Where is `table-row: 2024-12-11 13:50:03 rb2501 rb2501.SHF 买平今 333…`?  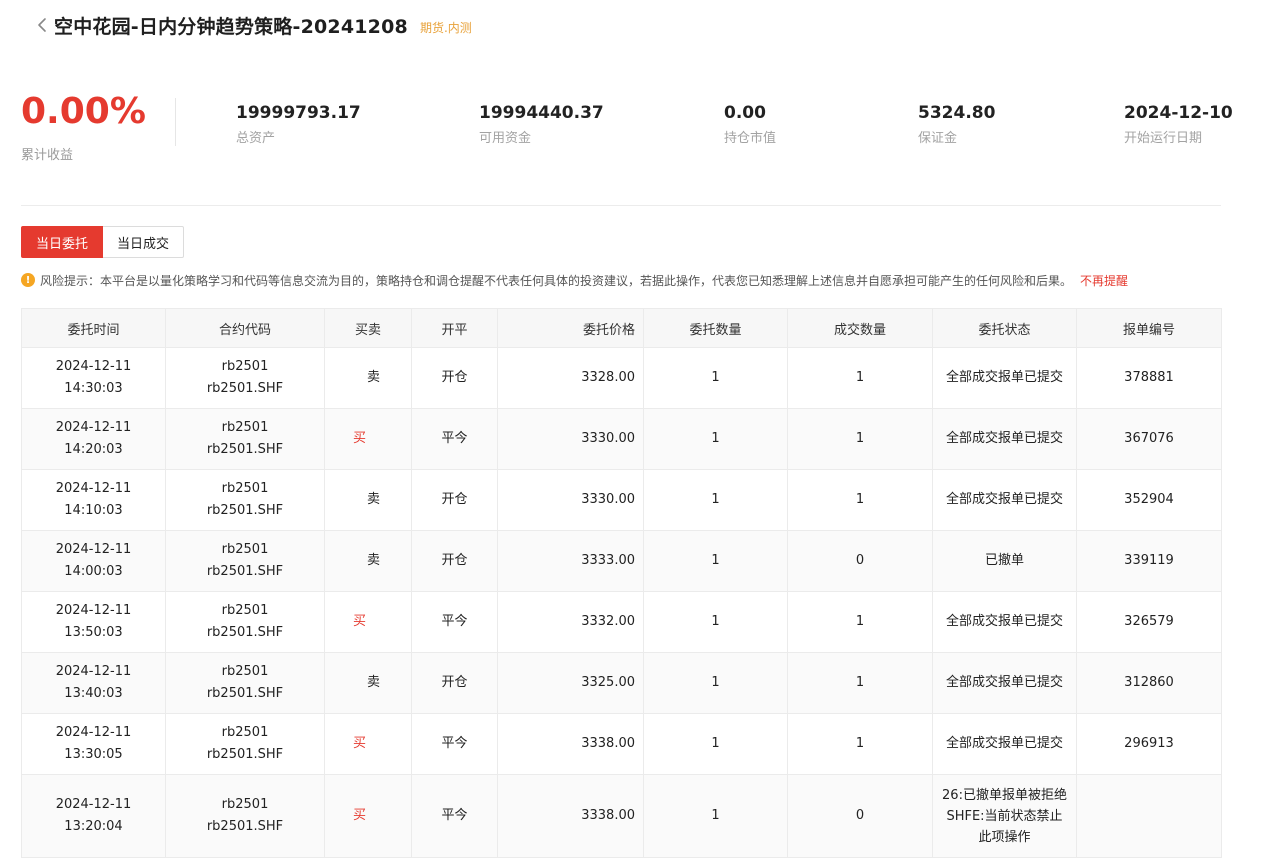 table-row: 2024-12-11 13:50:03 rb2501 rb2501.SHF 买平今 333… is located at coordinates (621, 622).